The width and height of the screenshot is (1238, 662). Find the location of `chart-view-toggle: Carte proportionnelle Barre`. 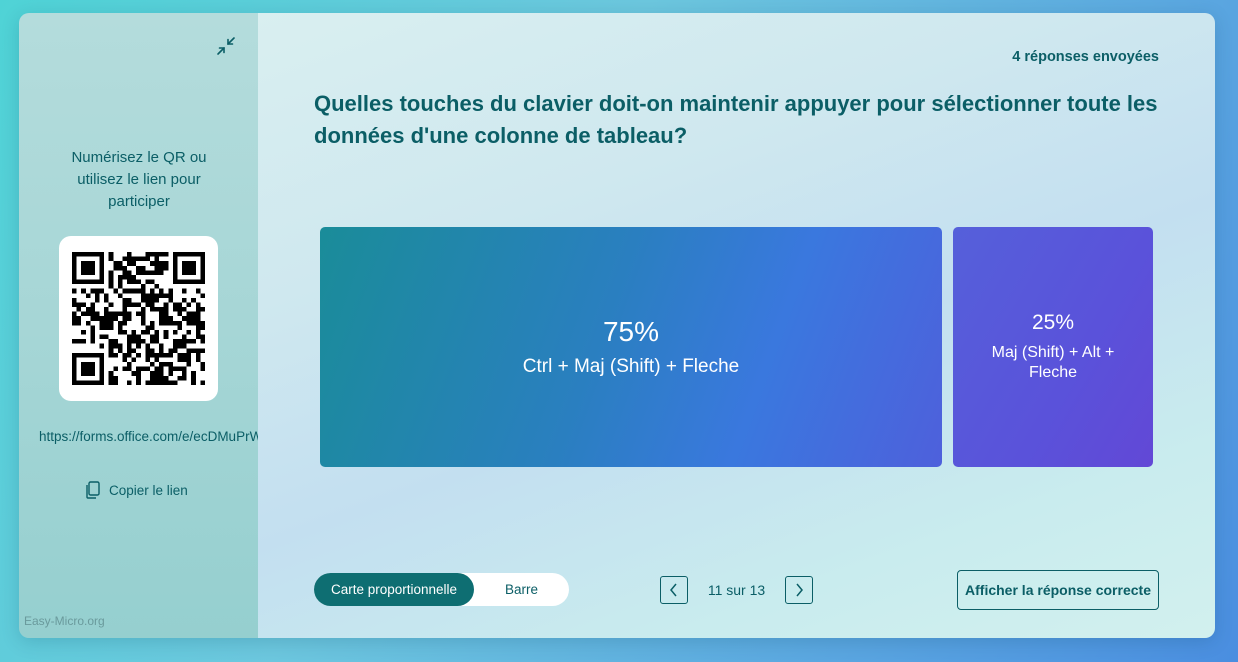

chart-view-toggle: Carte proportionnelle Barre is located at coordinates (441, 589).